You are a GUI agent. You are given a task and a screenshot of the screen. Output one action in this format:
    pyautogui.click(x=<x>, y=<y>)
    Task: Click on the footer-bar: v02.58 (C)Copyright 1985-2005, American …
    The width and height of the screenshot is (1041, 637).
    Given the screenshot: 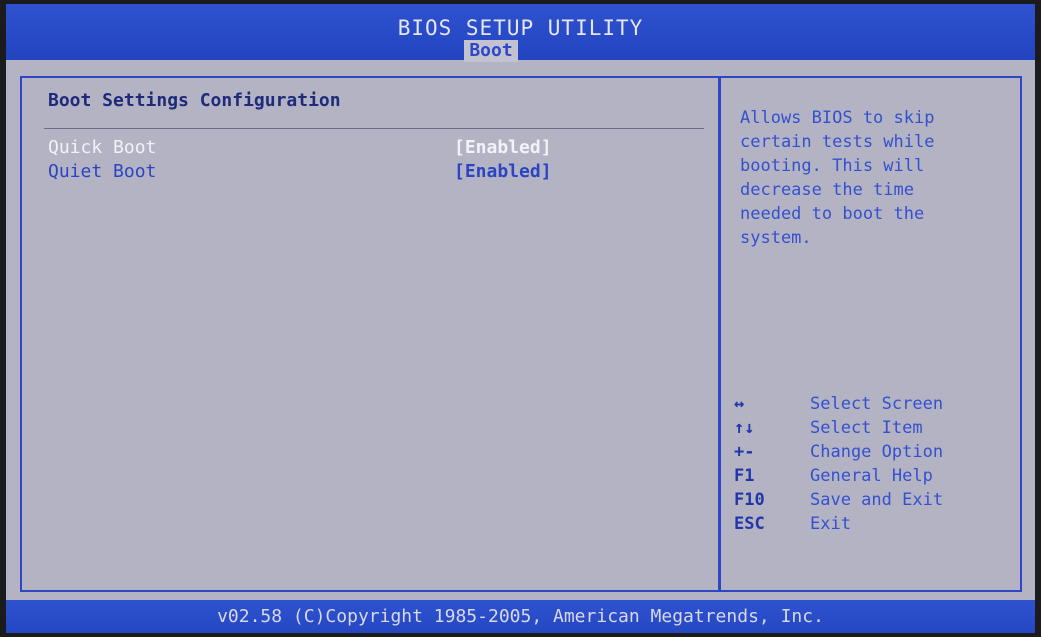 What is the action you would take?
    pyautogui.click(x=520, y=616)
    